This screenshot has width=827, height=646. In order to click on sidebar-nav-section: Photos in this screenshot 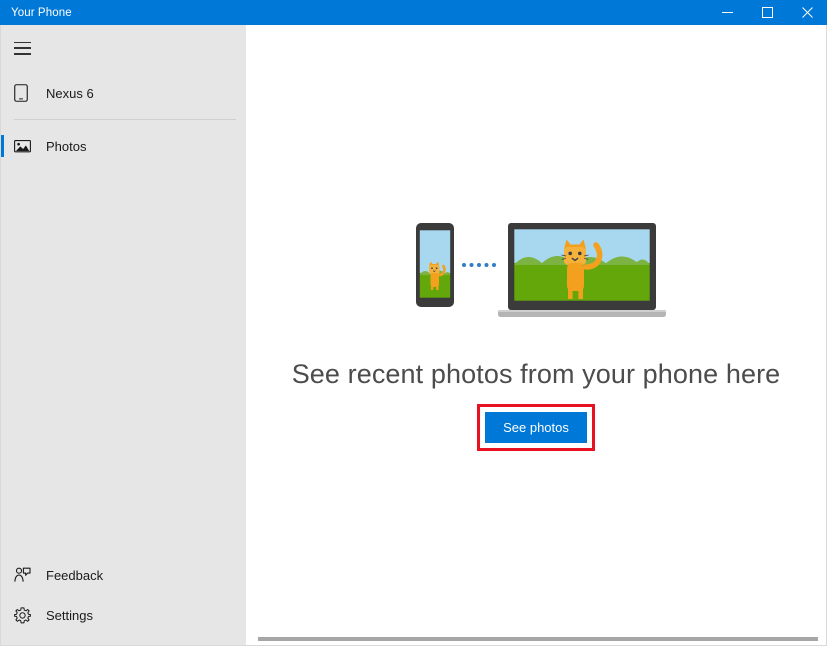, I will do `click(123, 146)`.